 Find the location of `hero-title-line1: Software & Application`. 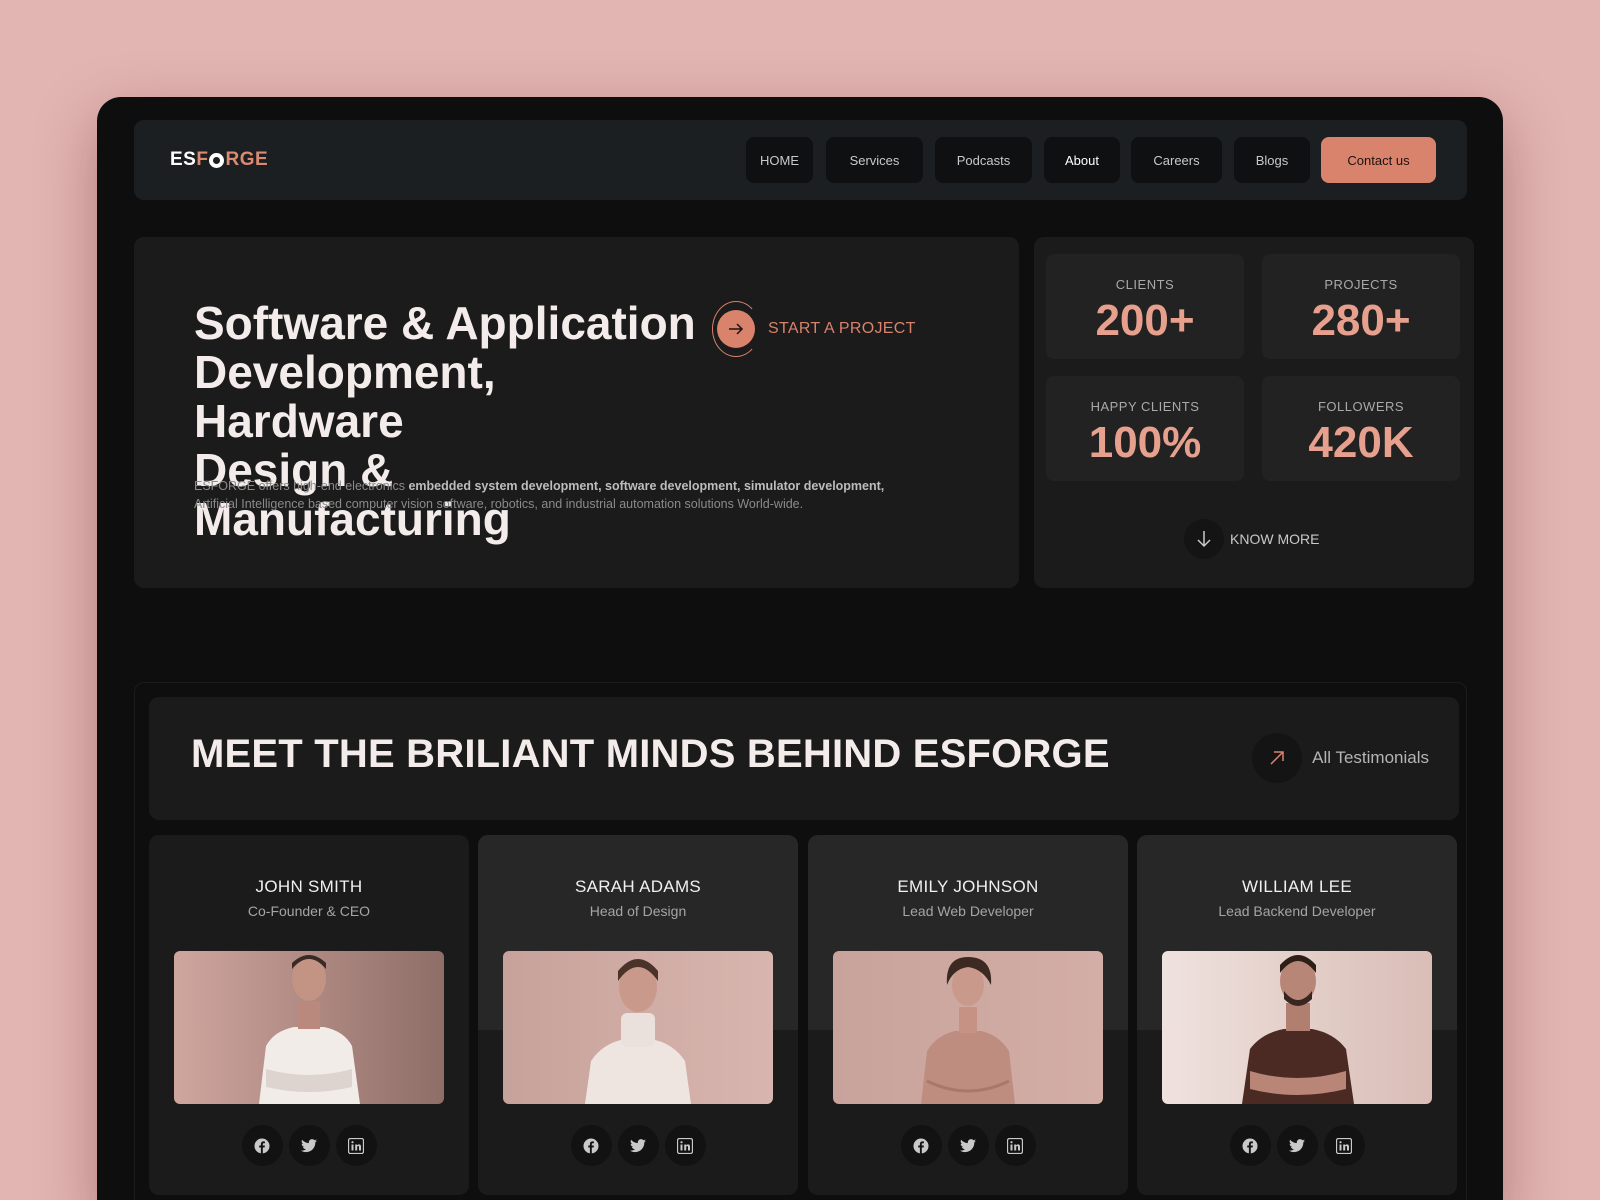

hero-title-line1: Software & Application is located at coordinates (445, 323).